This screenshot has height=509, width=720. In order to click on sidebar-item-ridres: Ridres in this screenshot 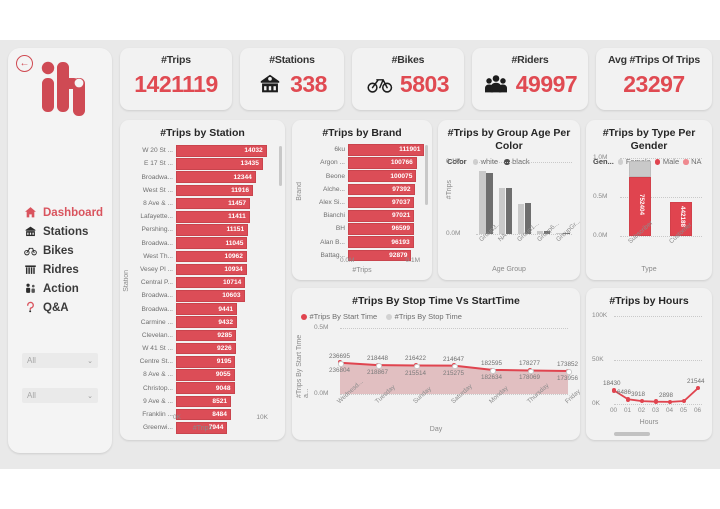, I will do `click(60, 269)`.